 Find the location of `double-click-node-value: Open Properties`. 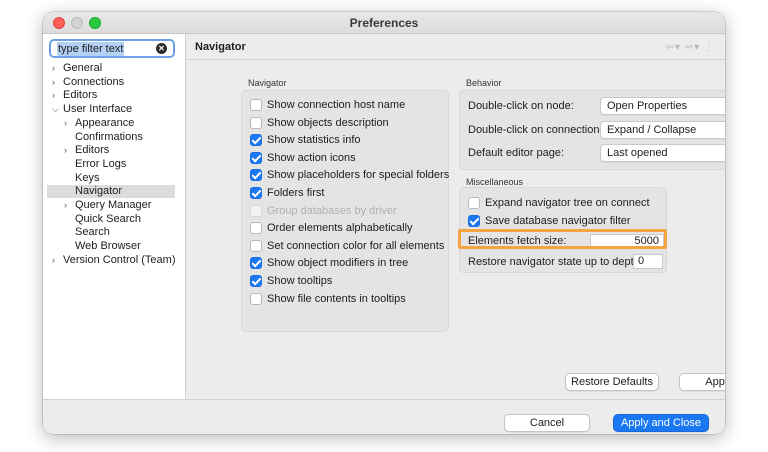

double-click-node-value: Open Properties is located at coordinates (647, 106).